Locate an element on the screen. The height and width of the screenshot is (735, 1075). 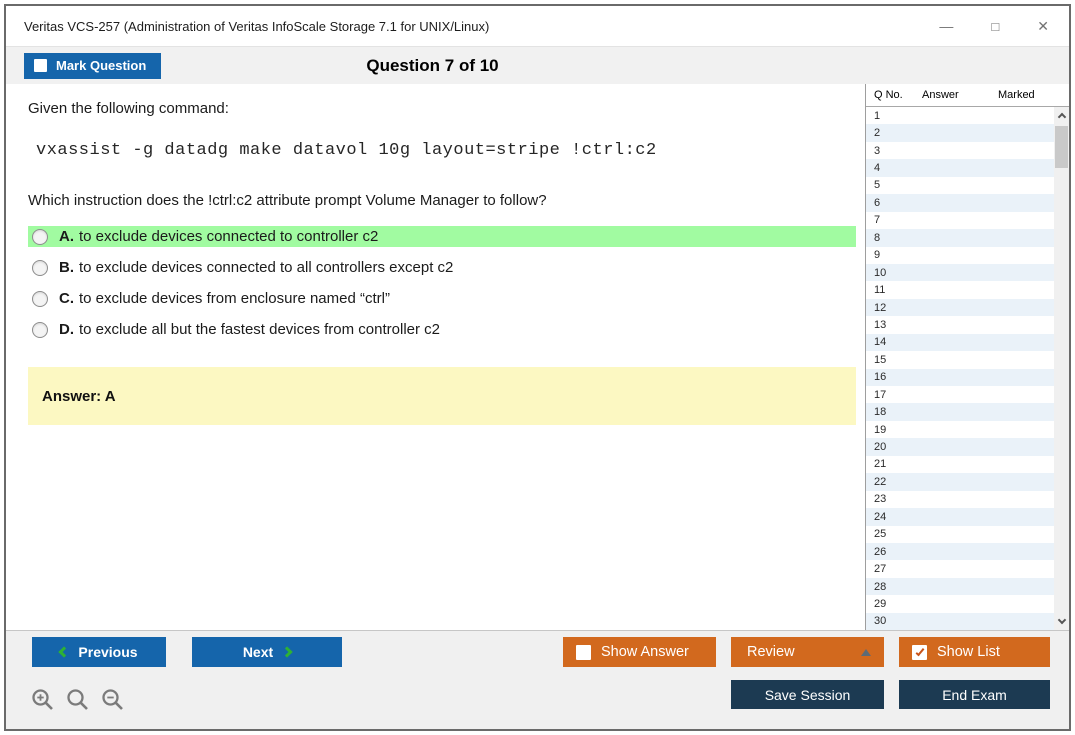
question-list-row: 7 is located at coordinates (960, 220).